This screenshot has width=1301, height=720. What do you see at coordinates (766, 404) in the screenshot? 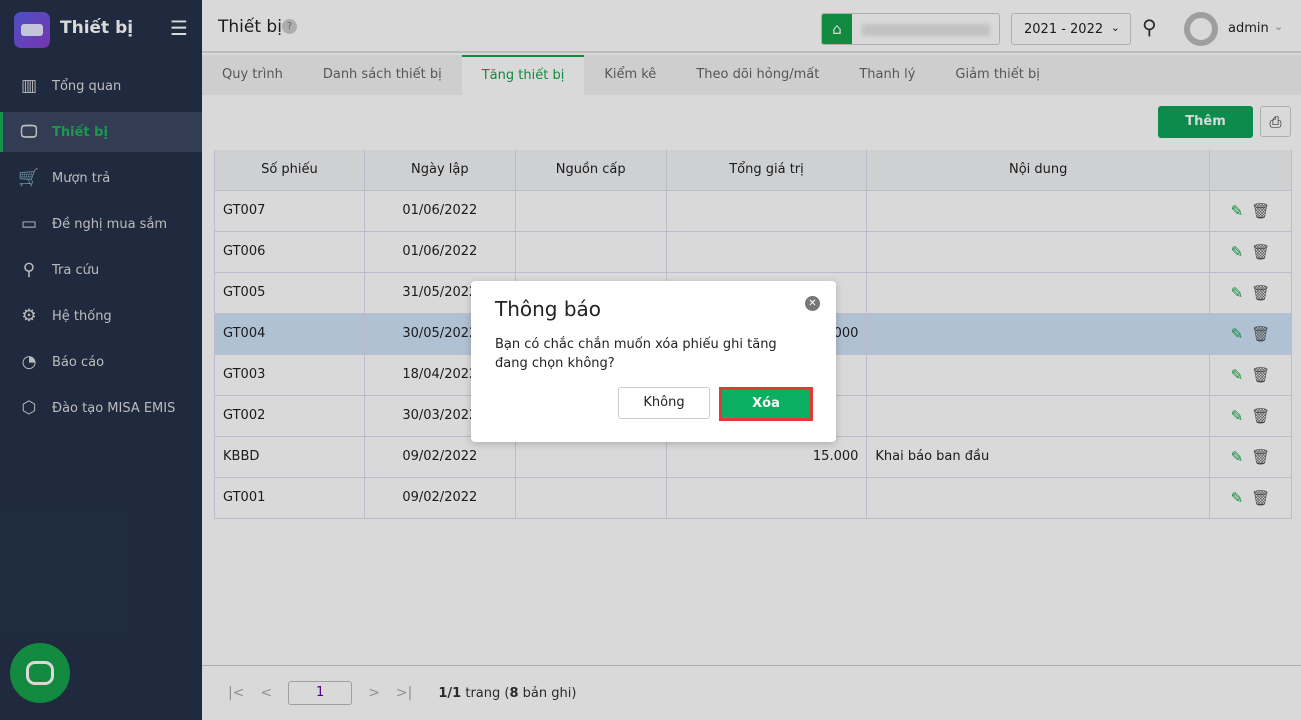
I see `confirm-delete-button: Xóa` at bounding box center [766, 404].